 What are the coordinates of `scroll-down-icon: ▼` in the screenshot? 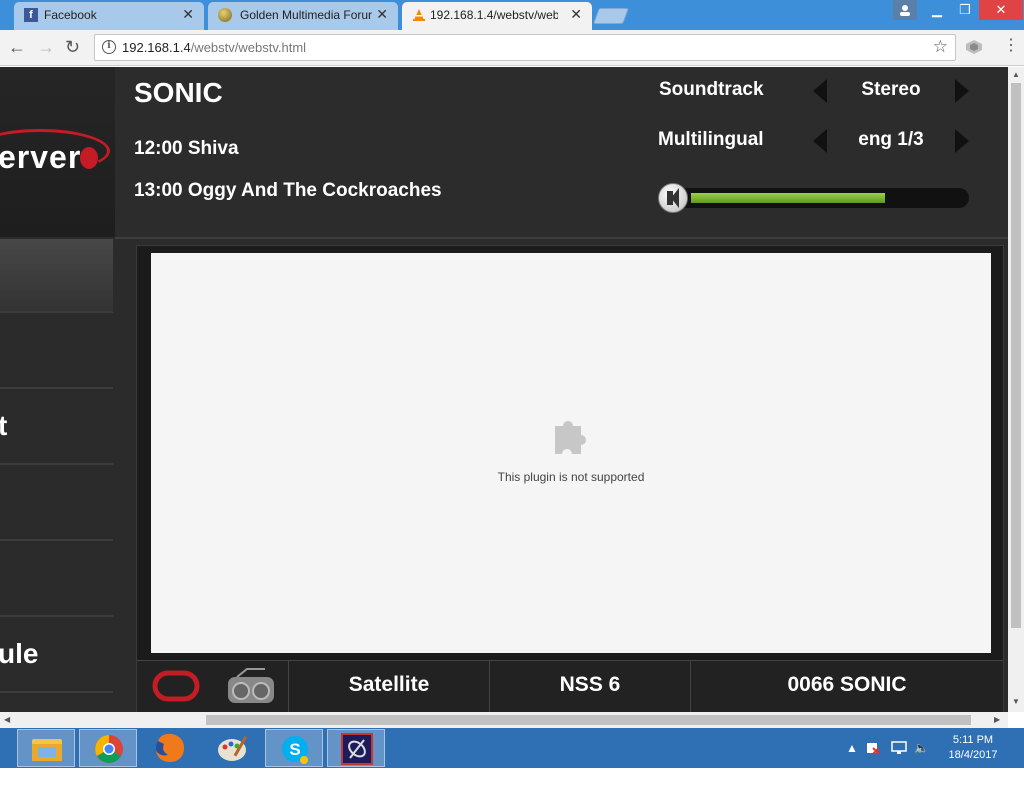 It's located at (1016, 701).